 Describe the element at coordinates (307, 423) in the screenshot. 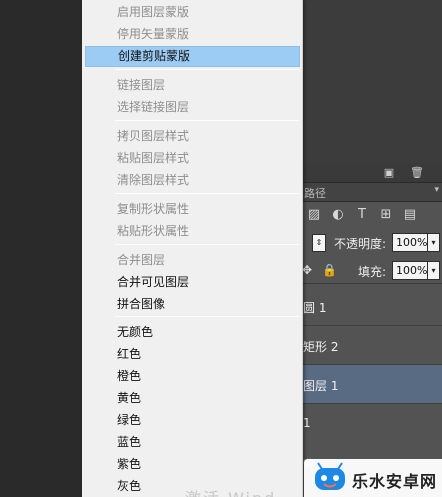

I see `layer-name: 1` at that location.